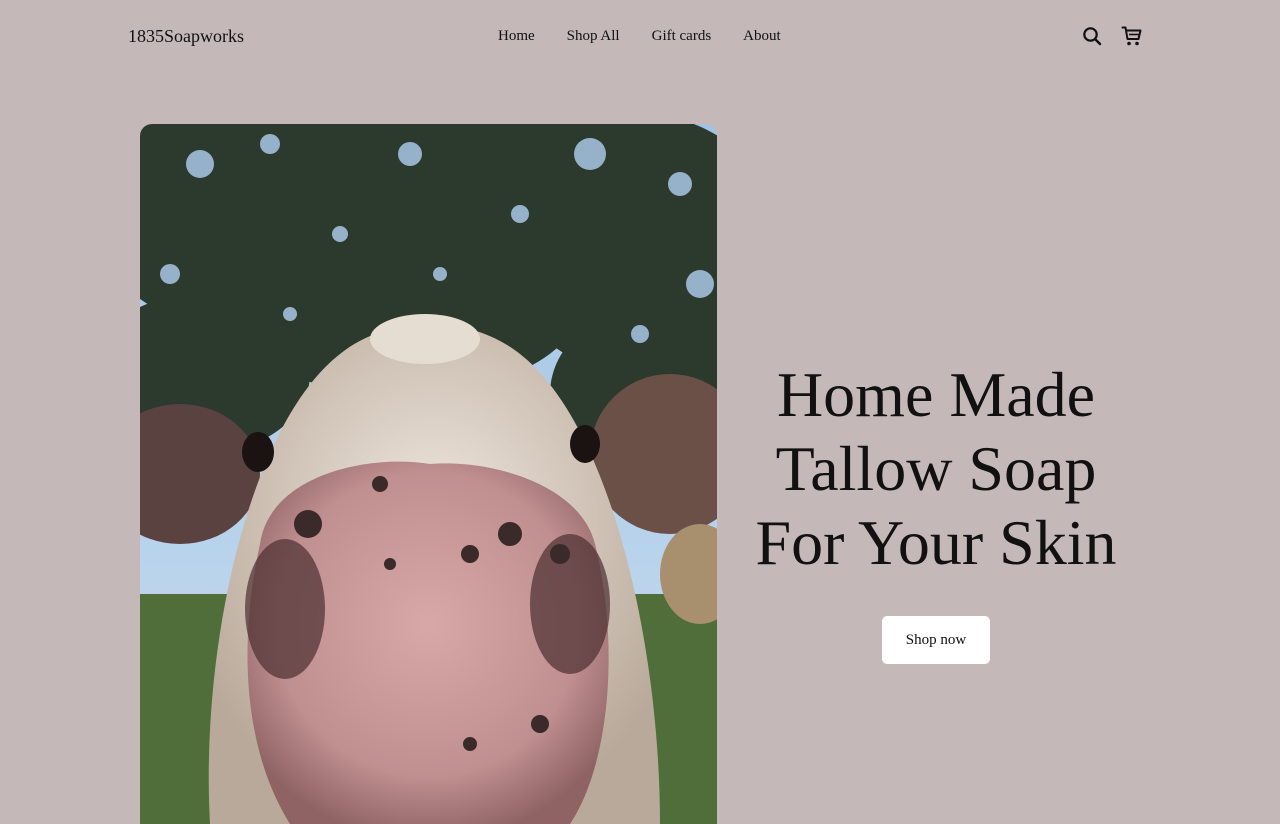  What do you see at coordinates (936, 542) in the screenshot?
I see `hero-title-line-3: For Your Skin` at bounding box center [936, 542].